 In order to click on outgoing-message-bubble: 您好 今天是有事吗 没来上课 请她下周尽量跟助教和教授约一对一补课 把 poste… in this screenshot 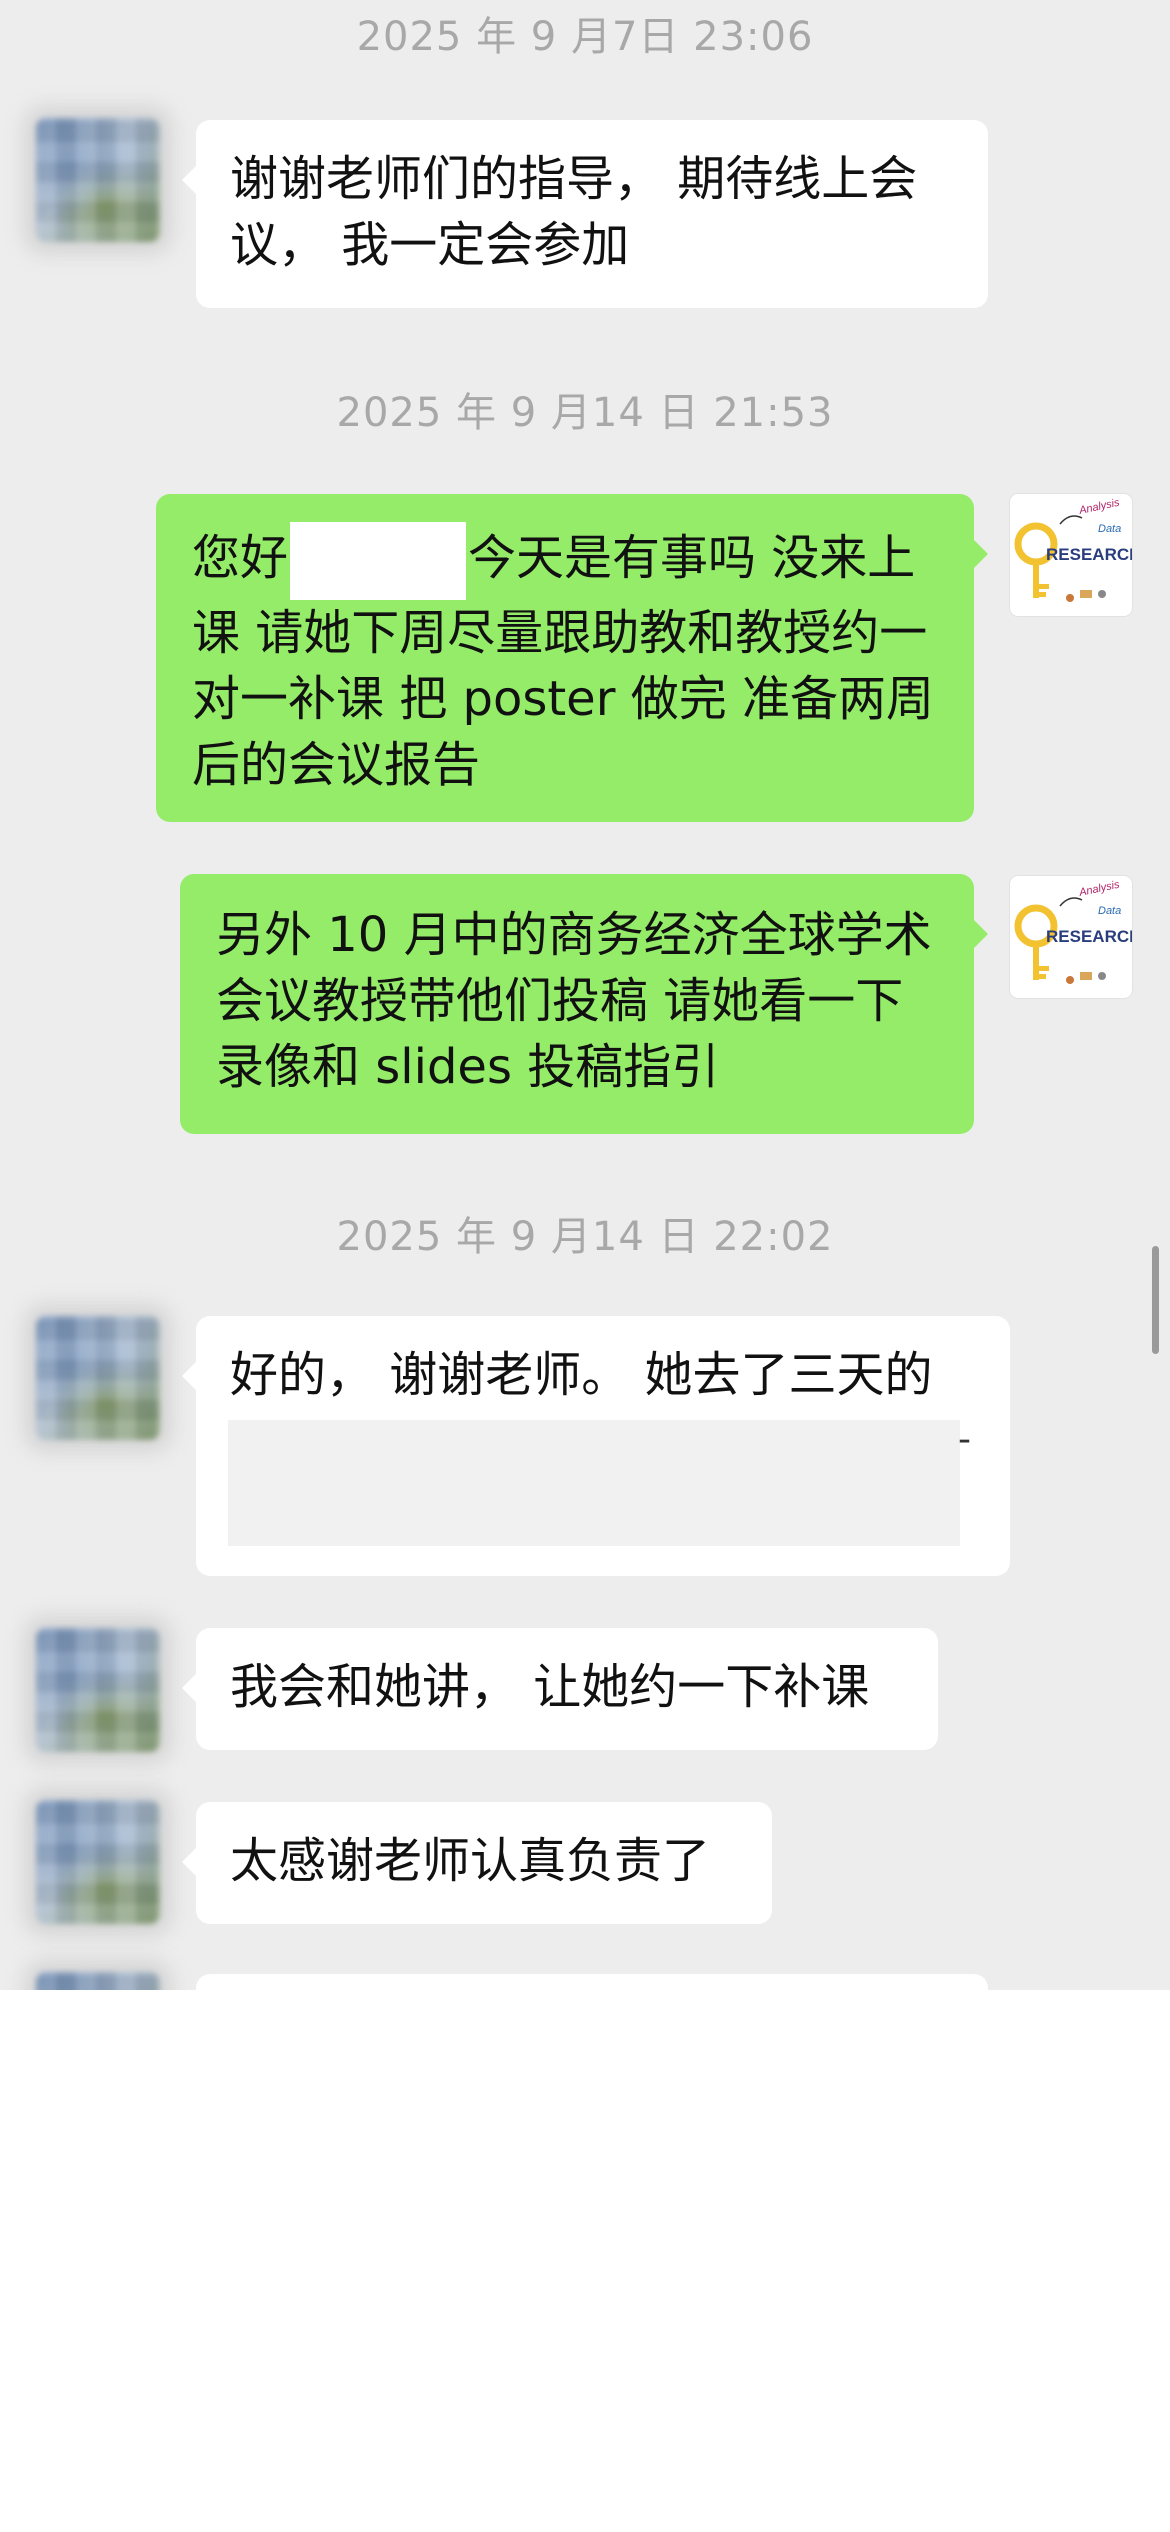, I will do `click(572, 658)`.